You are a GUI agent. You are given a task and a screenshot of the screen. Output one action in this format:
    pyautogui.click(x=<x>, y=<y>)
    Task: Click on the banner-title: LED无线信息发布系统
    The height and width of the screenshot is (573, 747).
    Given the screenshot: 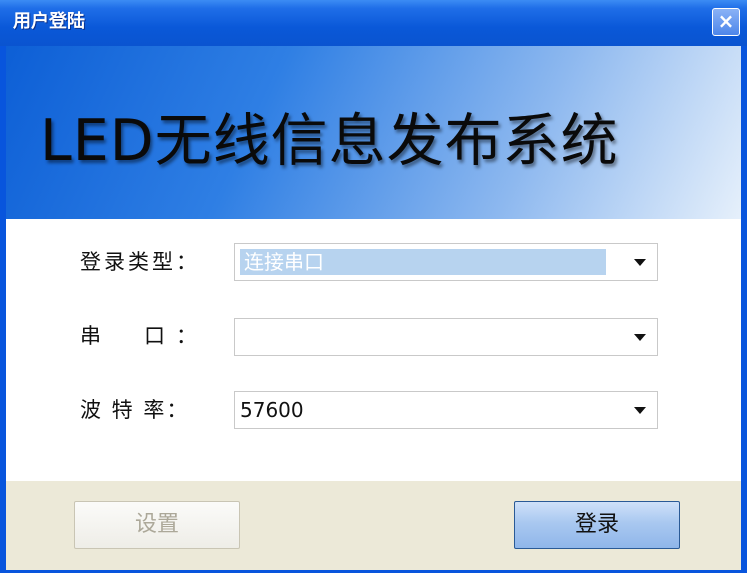 What is the action you would take?
    pyautogui.click(x=329, y=141)
    